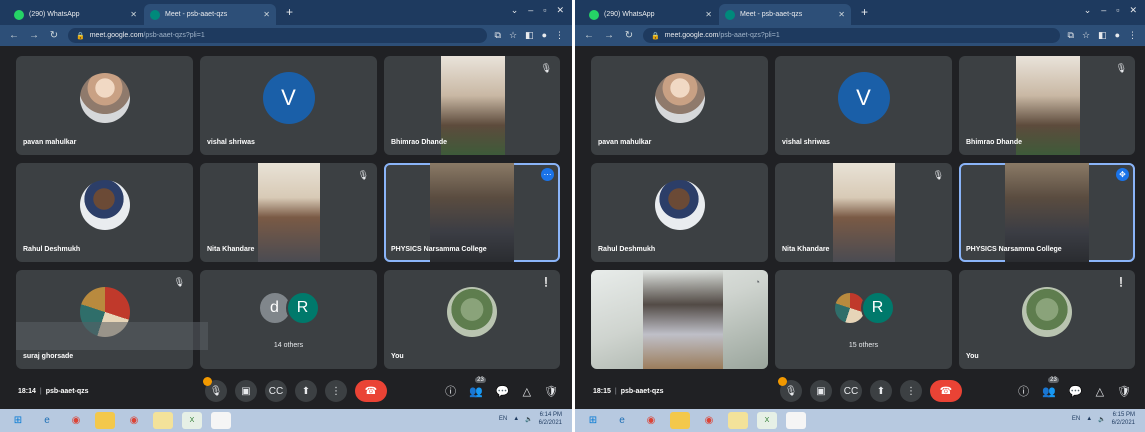 The image size is (1145, 432). Describe the element at coordinates (104, 319) in the screenshot. I see `participant-tile: 🎙 suraj ghorsade` at that location.